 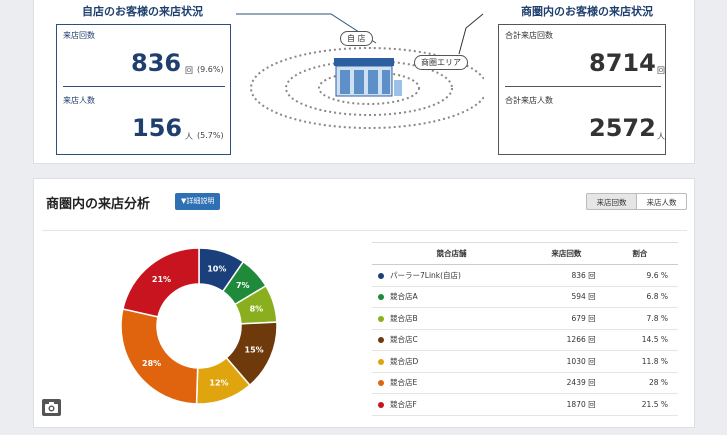 What do you see at coordinates (529, 100) in the screenshot?
I see `area-visitors-label: 合計来店人数` at bounding box center [529, 100].